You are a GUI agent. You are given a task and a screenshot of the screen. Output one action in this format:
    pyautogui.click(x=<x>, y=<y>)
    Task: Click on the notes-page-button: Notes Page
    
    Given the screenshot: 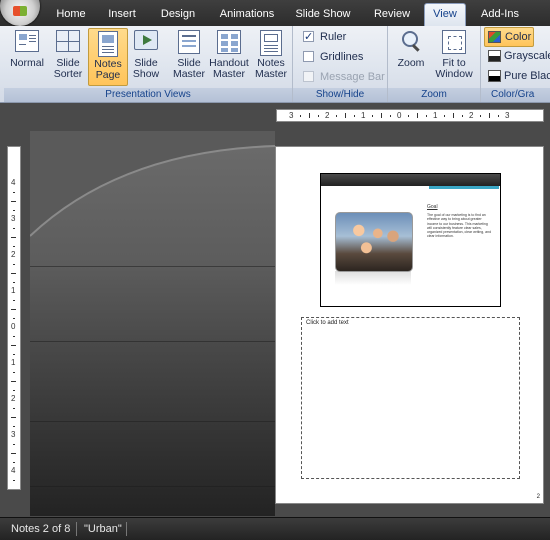 What is the action you would take?
    pyautogui.click(x=108, y=57)
    